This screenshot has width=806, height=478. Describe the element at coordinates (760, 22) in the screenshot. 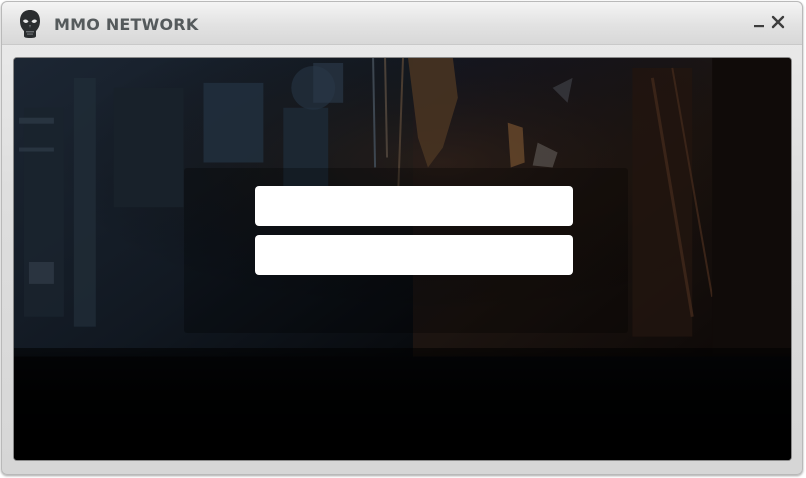

I see `minimize-icon` at that location.